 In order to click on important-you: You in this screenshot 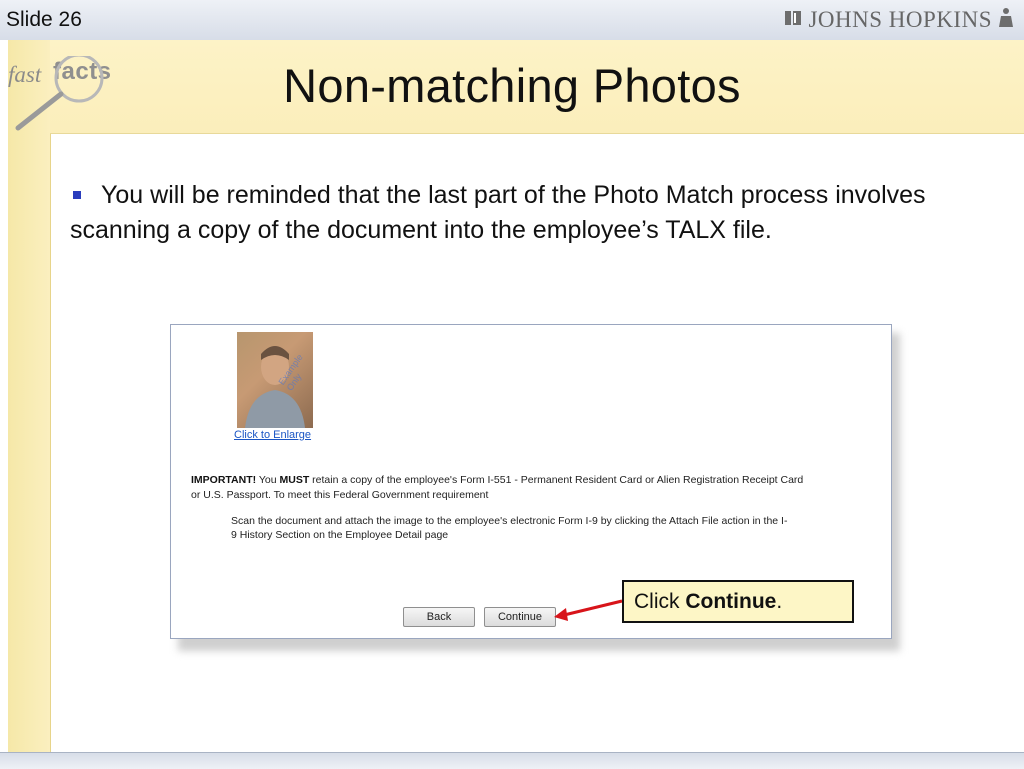, I will do `click(268, 480)`.